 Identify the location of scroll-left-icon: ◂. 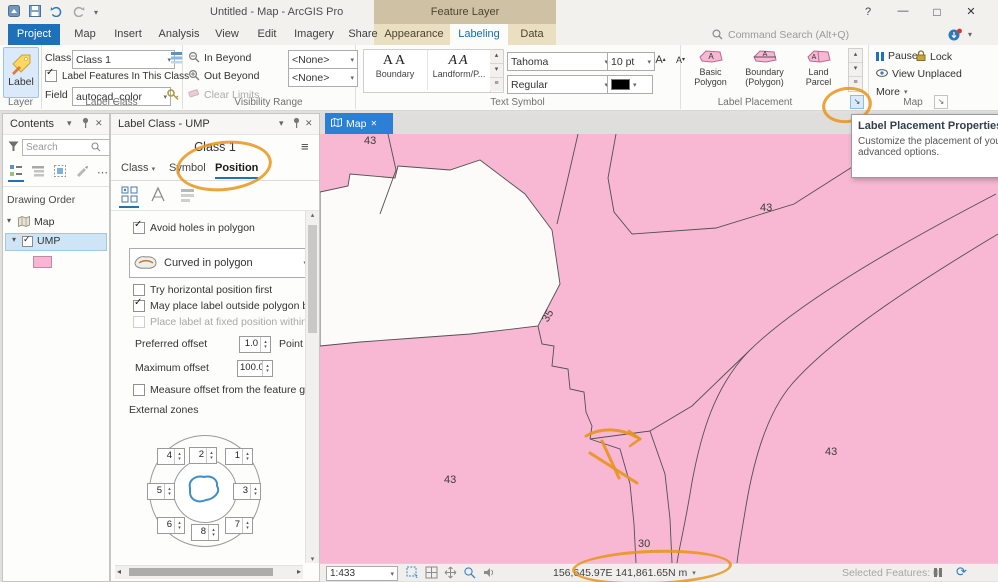
(119, 571).